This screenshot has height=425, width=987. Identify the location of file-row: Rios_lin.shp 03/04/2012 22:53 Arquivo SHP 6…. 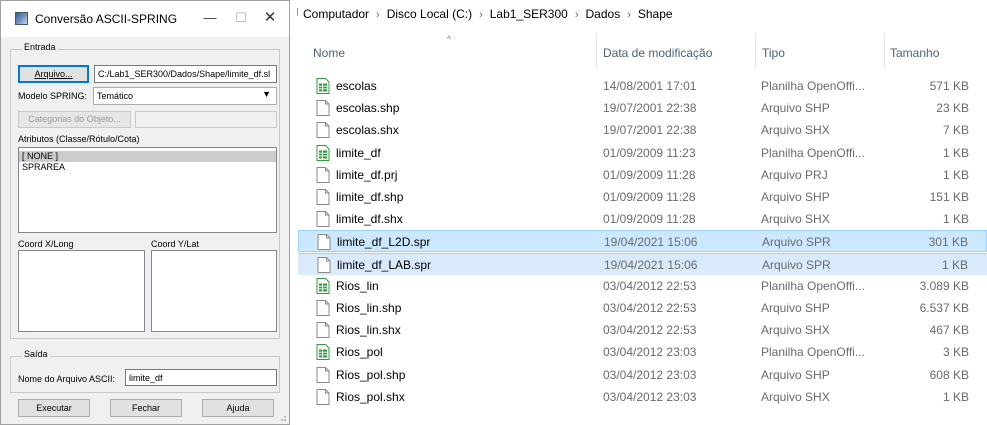
(642, 308).